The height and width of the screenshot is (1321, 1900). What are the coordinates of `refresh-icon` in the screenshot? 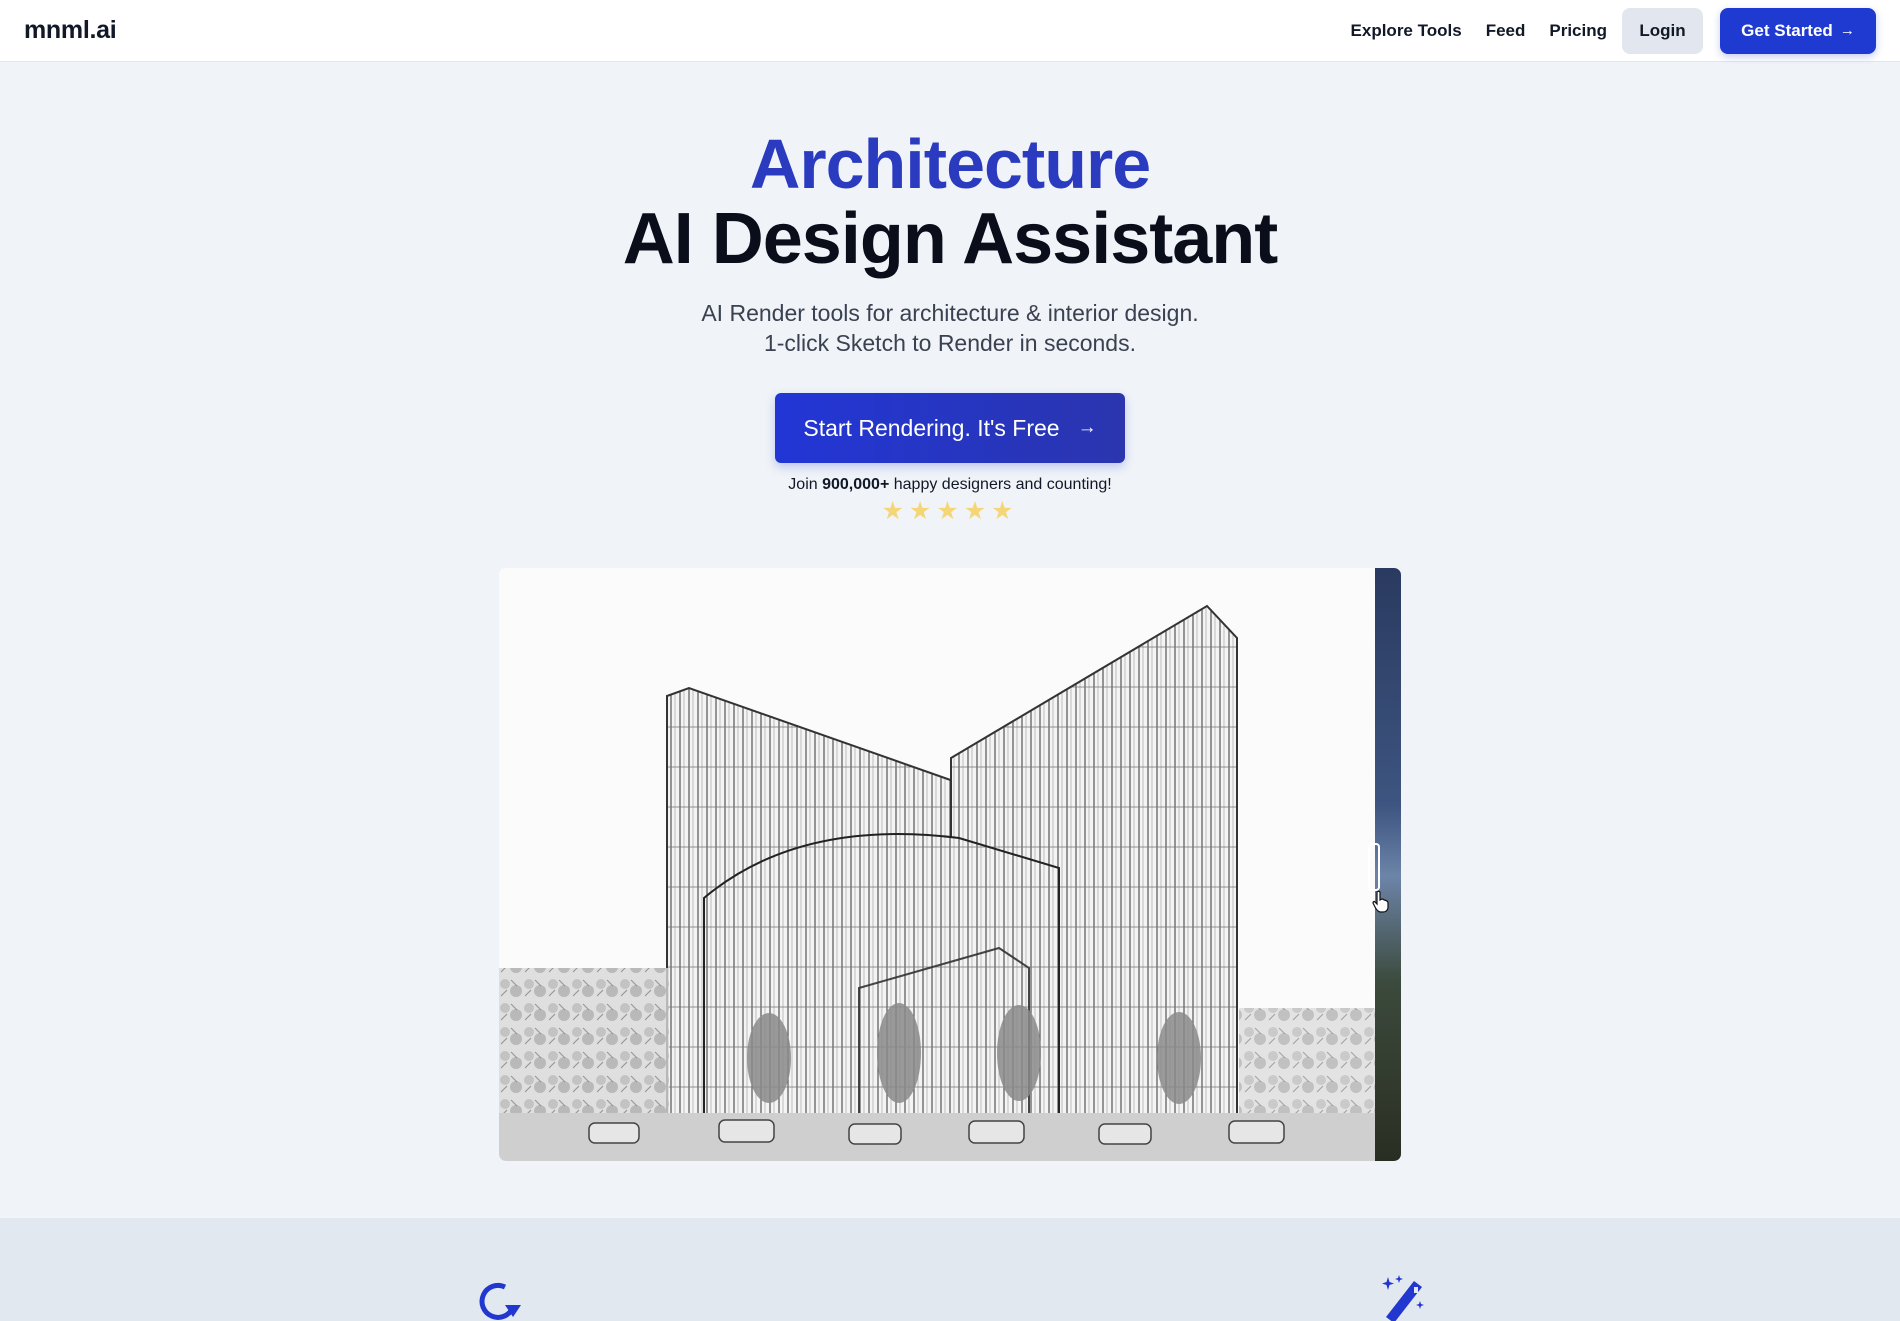 It's located at (500, 1301).